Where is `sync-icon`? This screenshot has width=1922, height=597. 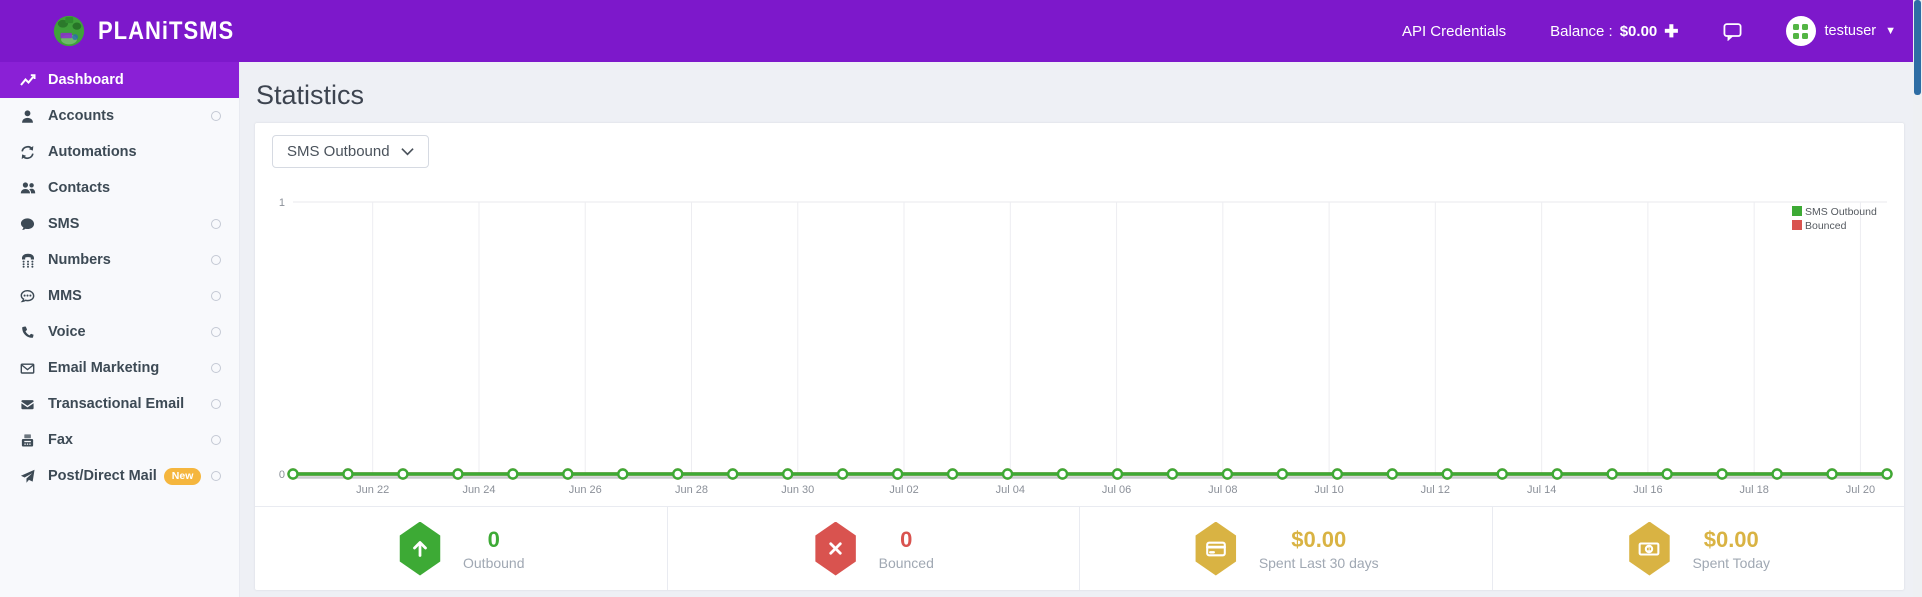 sync-icon is located at coordinates (27, 152).